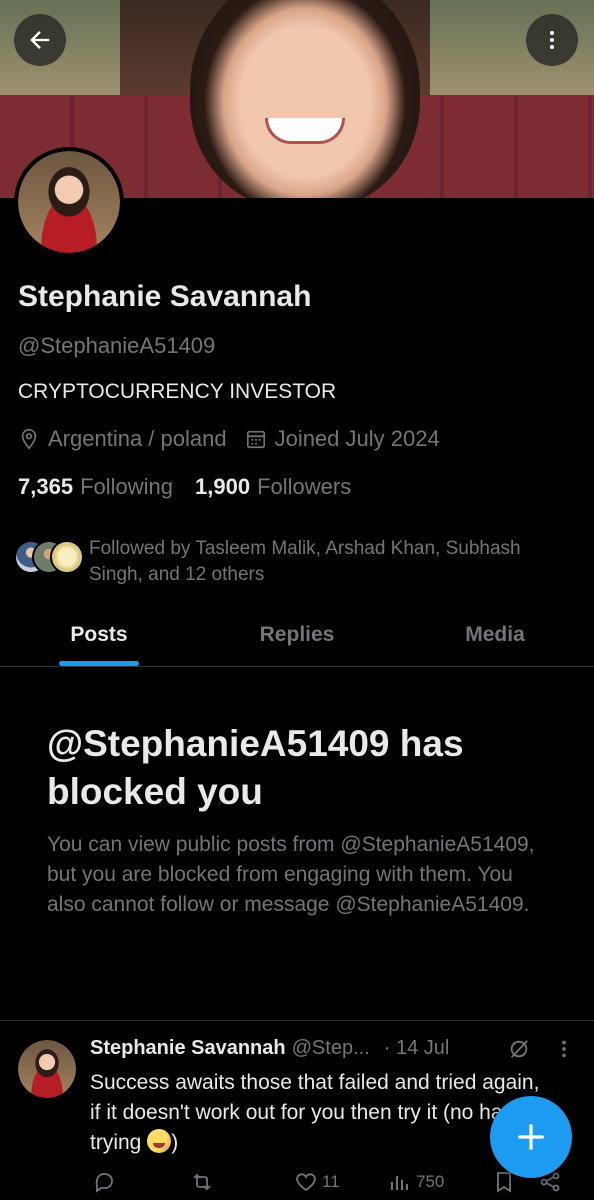  I want to click on profile-meta: Argentina / poland Joined July 2024, so click(229, 439).